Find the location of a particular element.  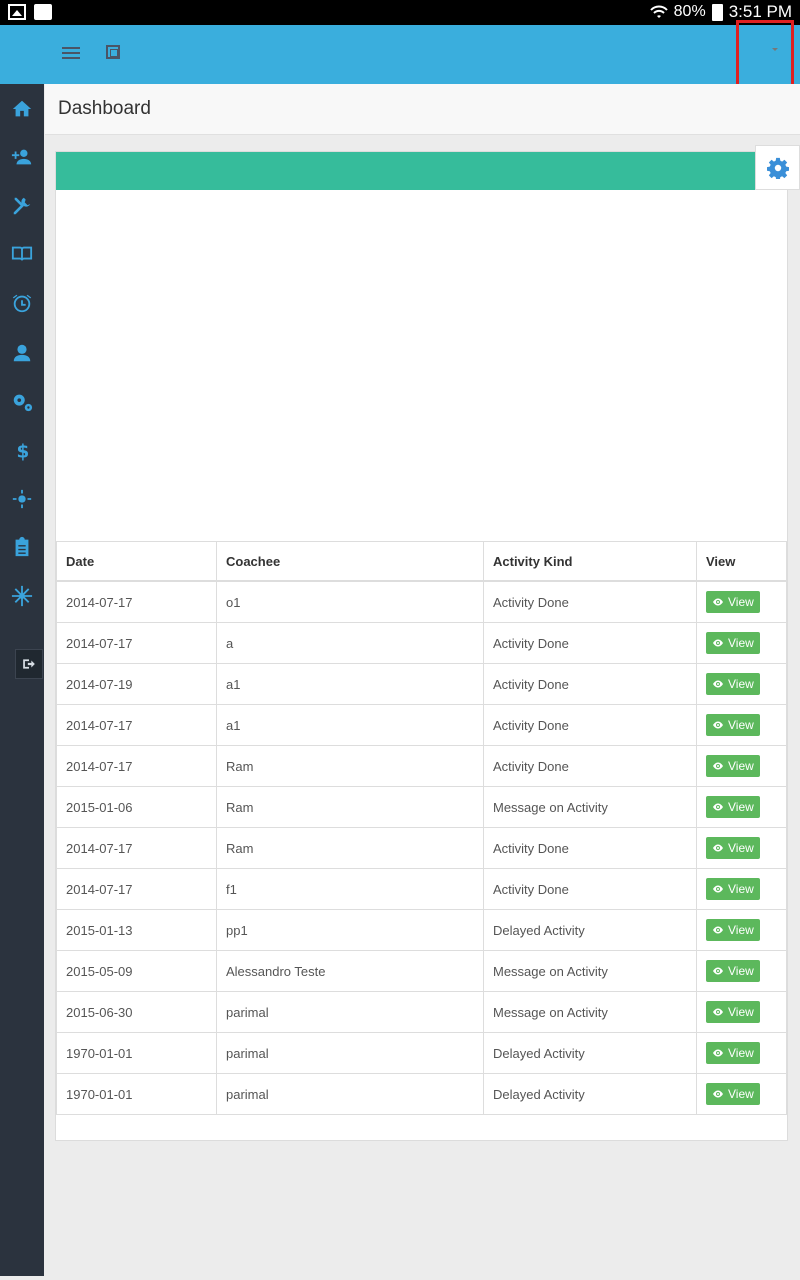

alarm-clock-icon is located at coordinates (22, 303).